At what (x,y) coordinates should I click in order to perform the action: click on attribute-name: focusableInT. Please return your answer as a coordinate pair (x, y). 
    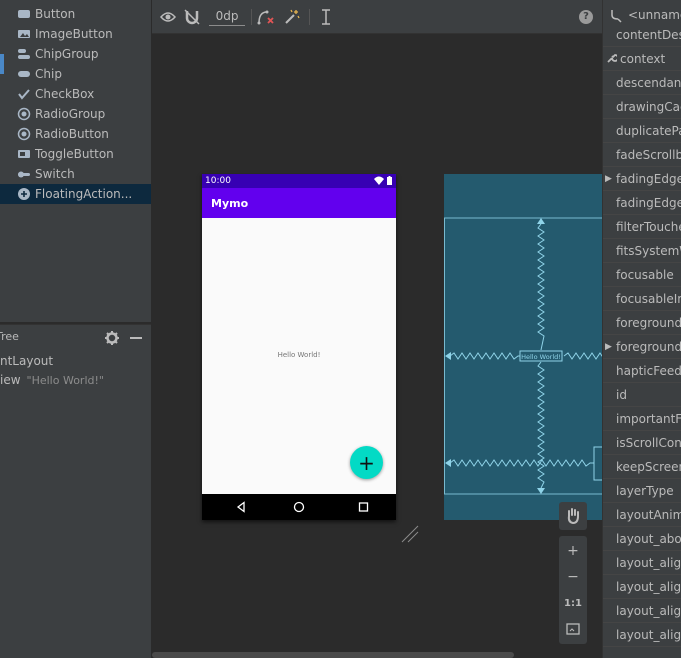
    Looking at the image, I should click on (648, 299).